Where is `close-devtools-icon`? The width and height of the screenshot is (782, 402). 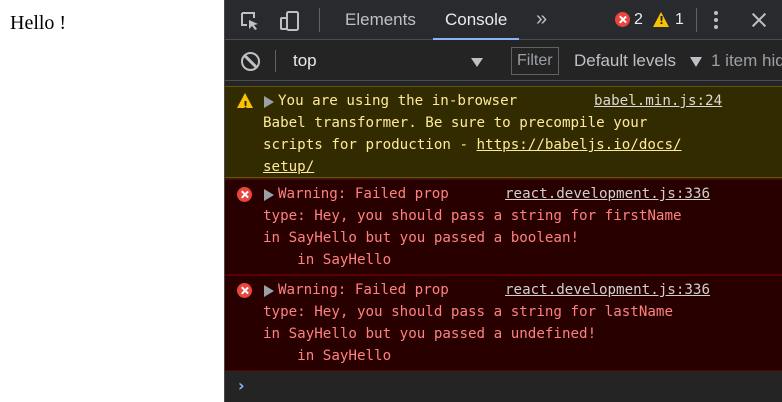
close-devtools-icon is located at coordinates (759, 20).